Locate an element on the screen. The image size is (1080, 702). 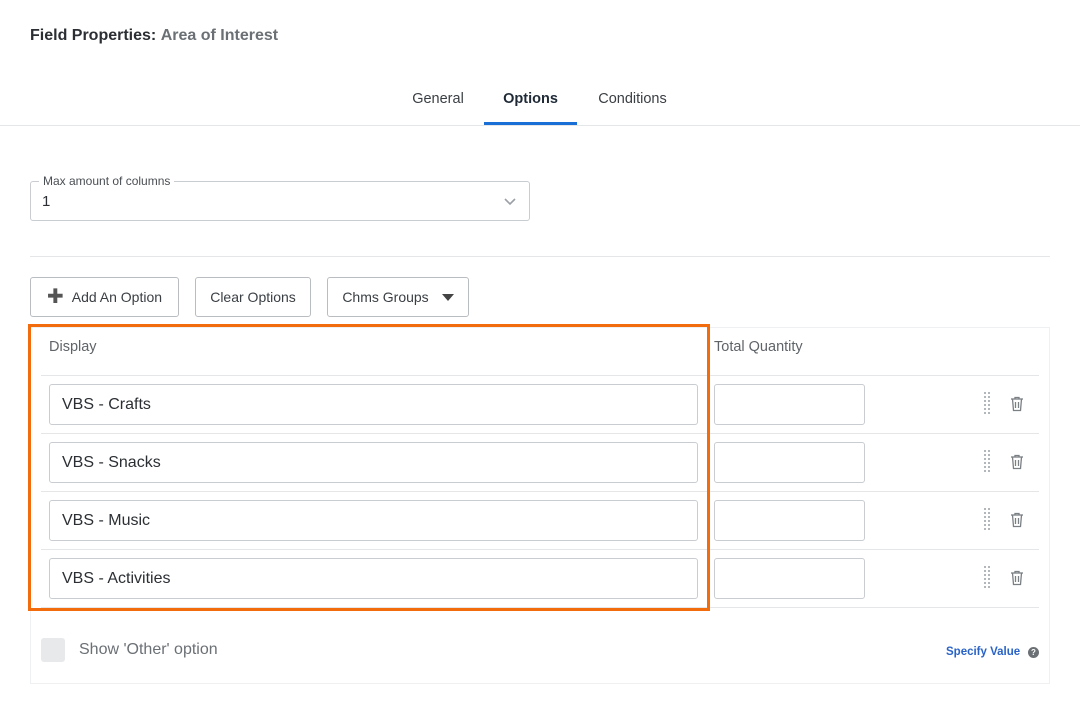
chevron-down-icon is located at coordinates (510, 202).